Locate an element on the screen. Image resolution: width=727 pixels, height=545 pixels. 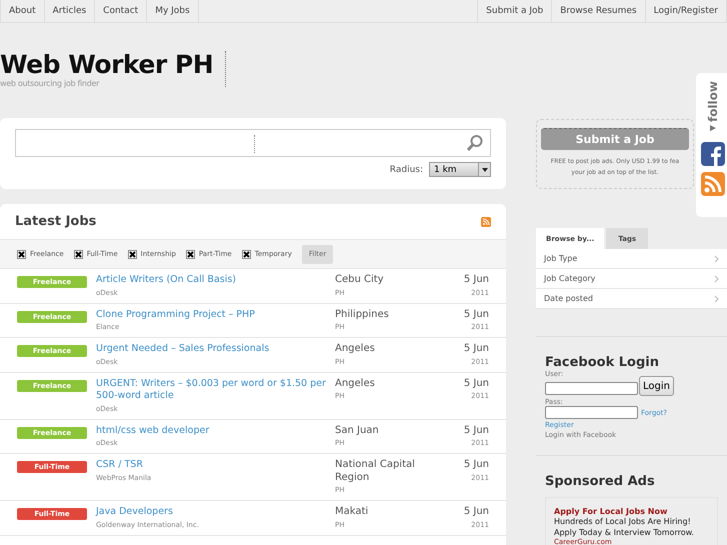
login-button: Login is located at coordinates (656, 386).